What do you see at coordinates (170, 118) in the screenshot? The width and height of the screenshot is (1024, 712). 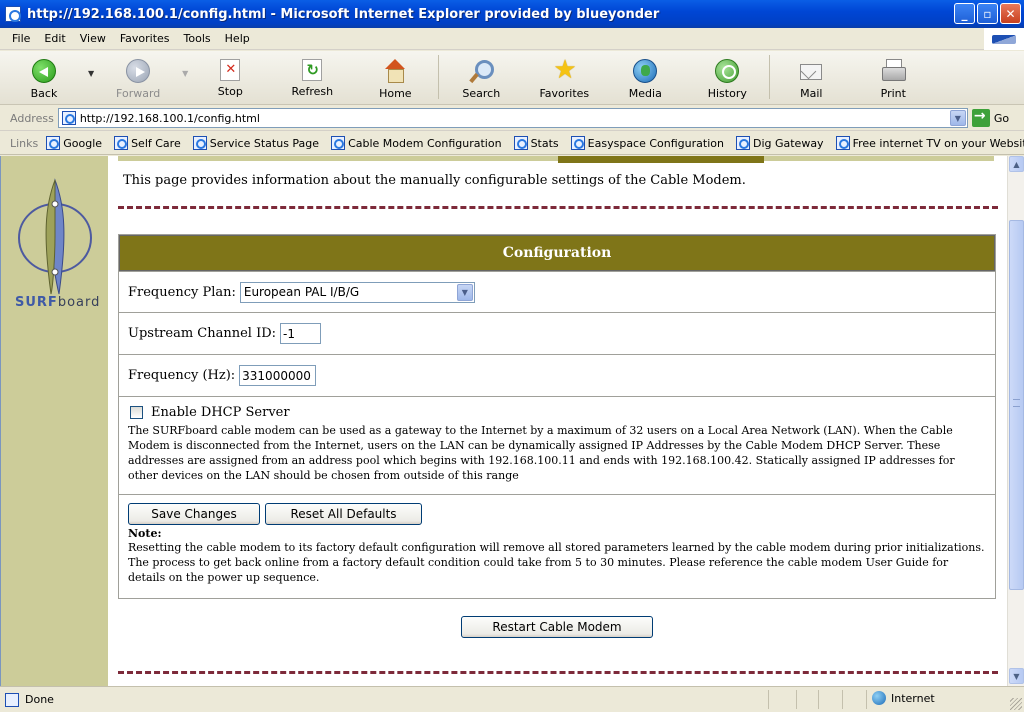 I see `address-url: http://192.168.100.1/config.html` at bounding box center [170, 118].